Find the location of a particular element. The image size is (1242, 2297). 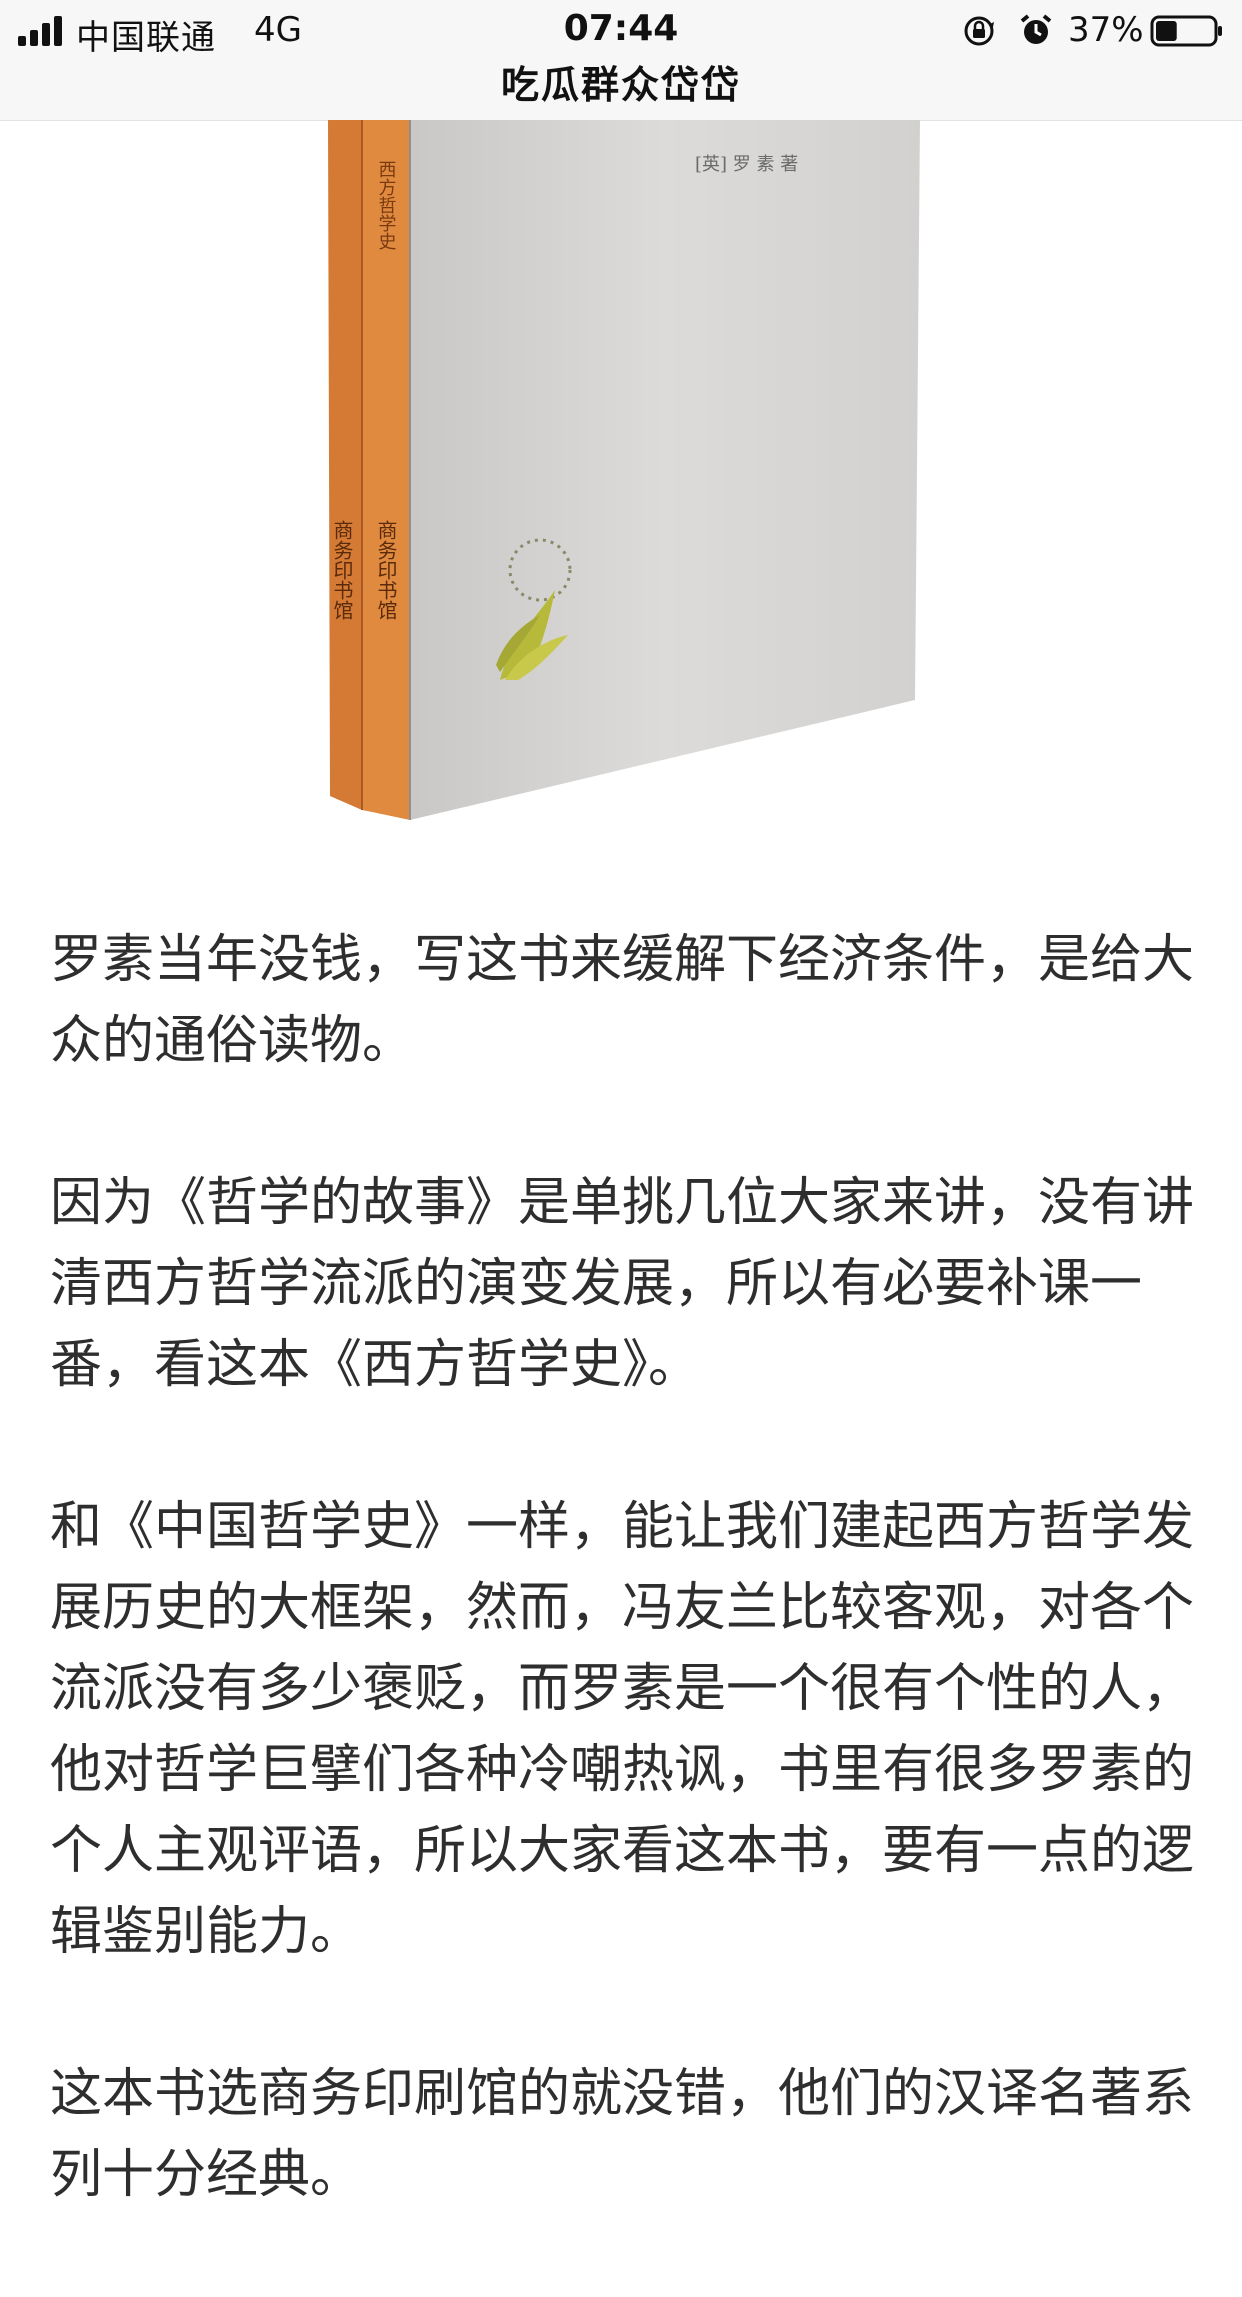

status-bar: 中国联通 4G 07:44 37% is located at coordinates (621, 30).